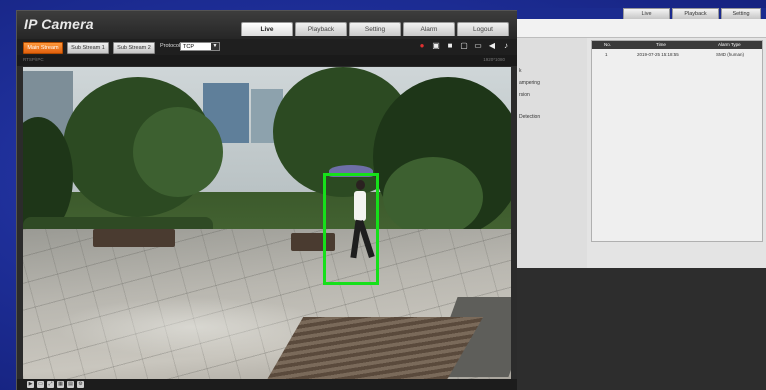 The height and width of the screenshot is (390, 766). What do you see at coordinates (50, 384) in the screenshot?
I see `fit-icon: ⤢` at bounding box center [50, 384].